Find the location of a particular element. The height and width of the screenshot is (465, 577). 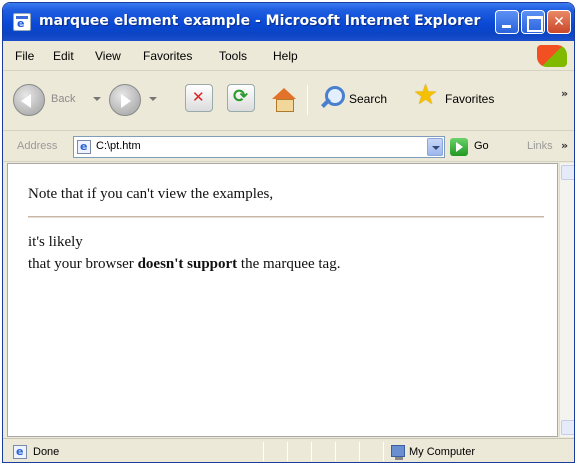

horizontal-rule is located at coordinates (286, 217).